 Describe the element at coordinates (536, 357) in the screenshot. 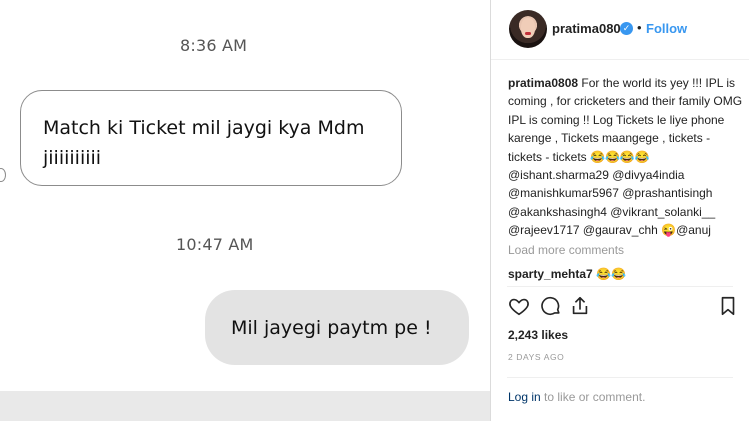

I see `post-time: 2 DAYS AGO` at that location.